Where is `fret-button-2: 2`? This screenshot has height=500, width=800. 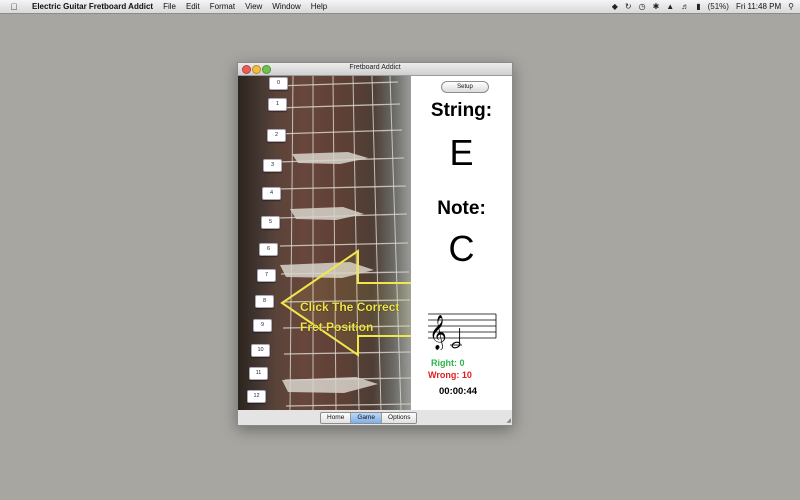
fret-button-2: 2 is located at coordinates (276, 135).